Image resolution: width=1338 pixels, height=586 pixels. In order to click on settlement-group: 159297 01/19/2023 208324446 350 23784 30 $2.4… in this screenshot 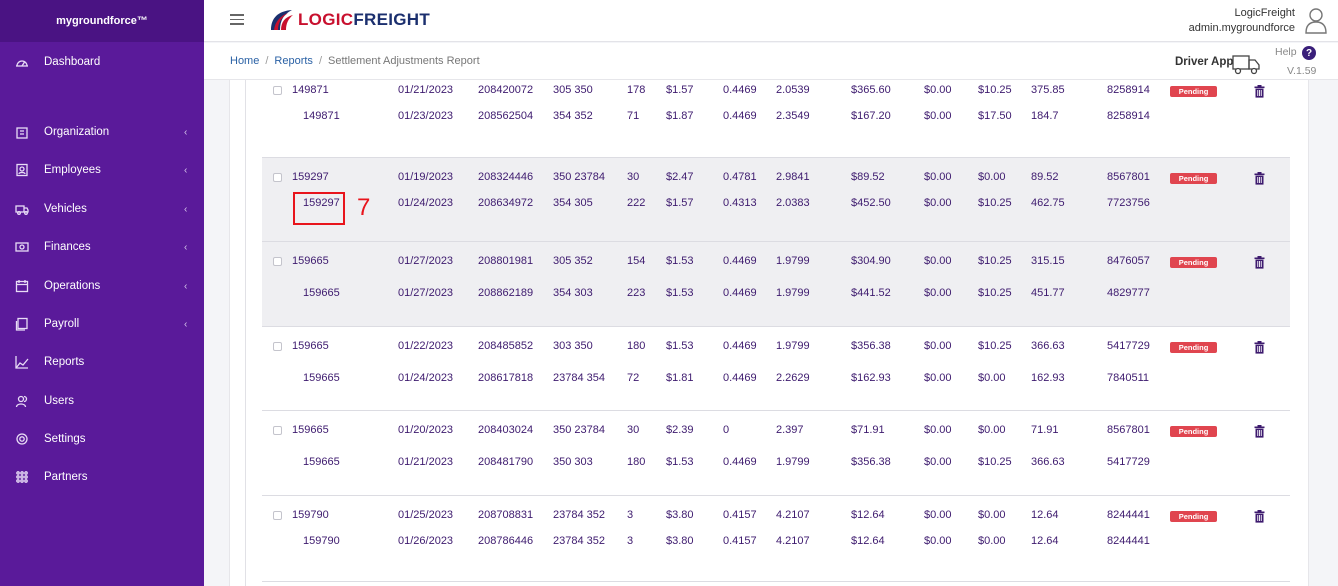, I will do `click(776, 200)`.